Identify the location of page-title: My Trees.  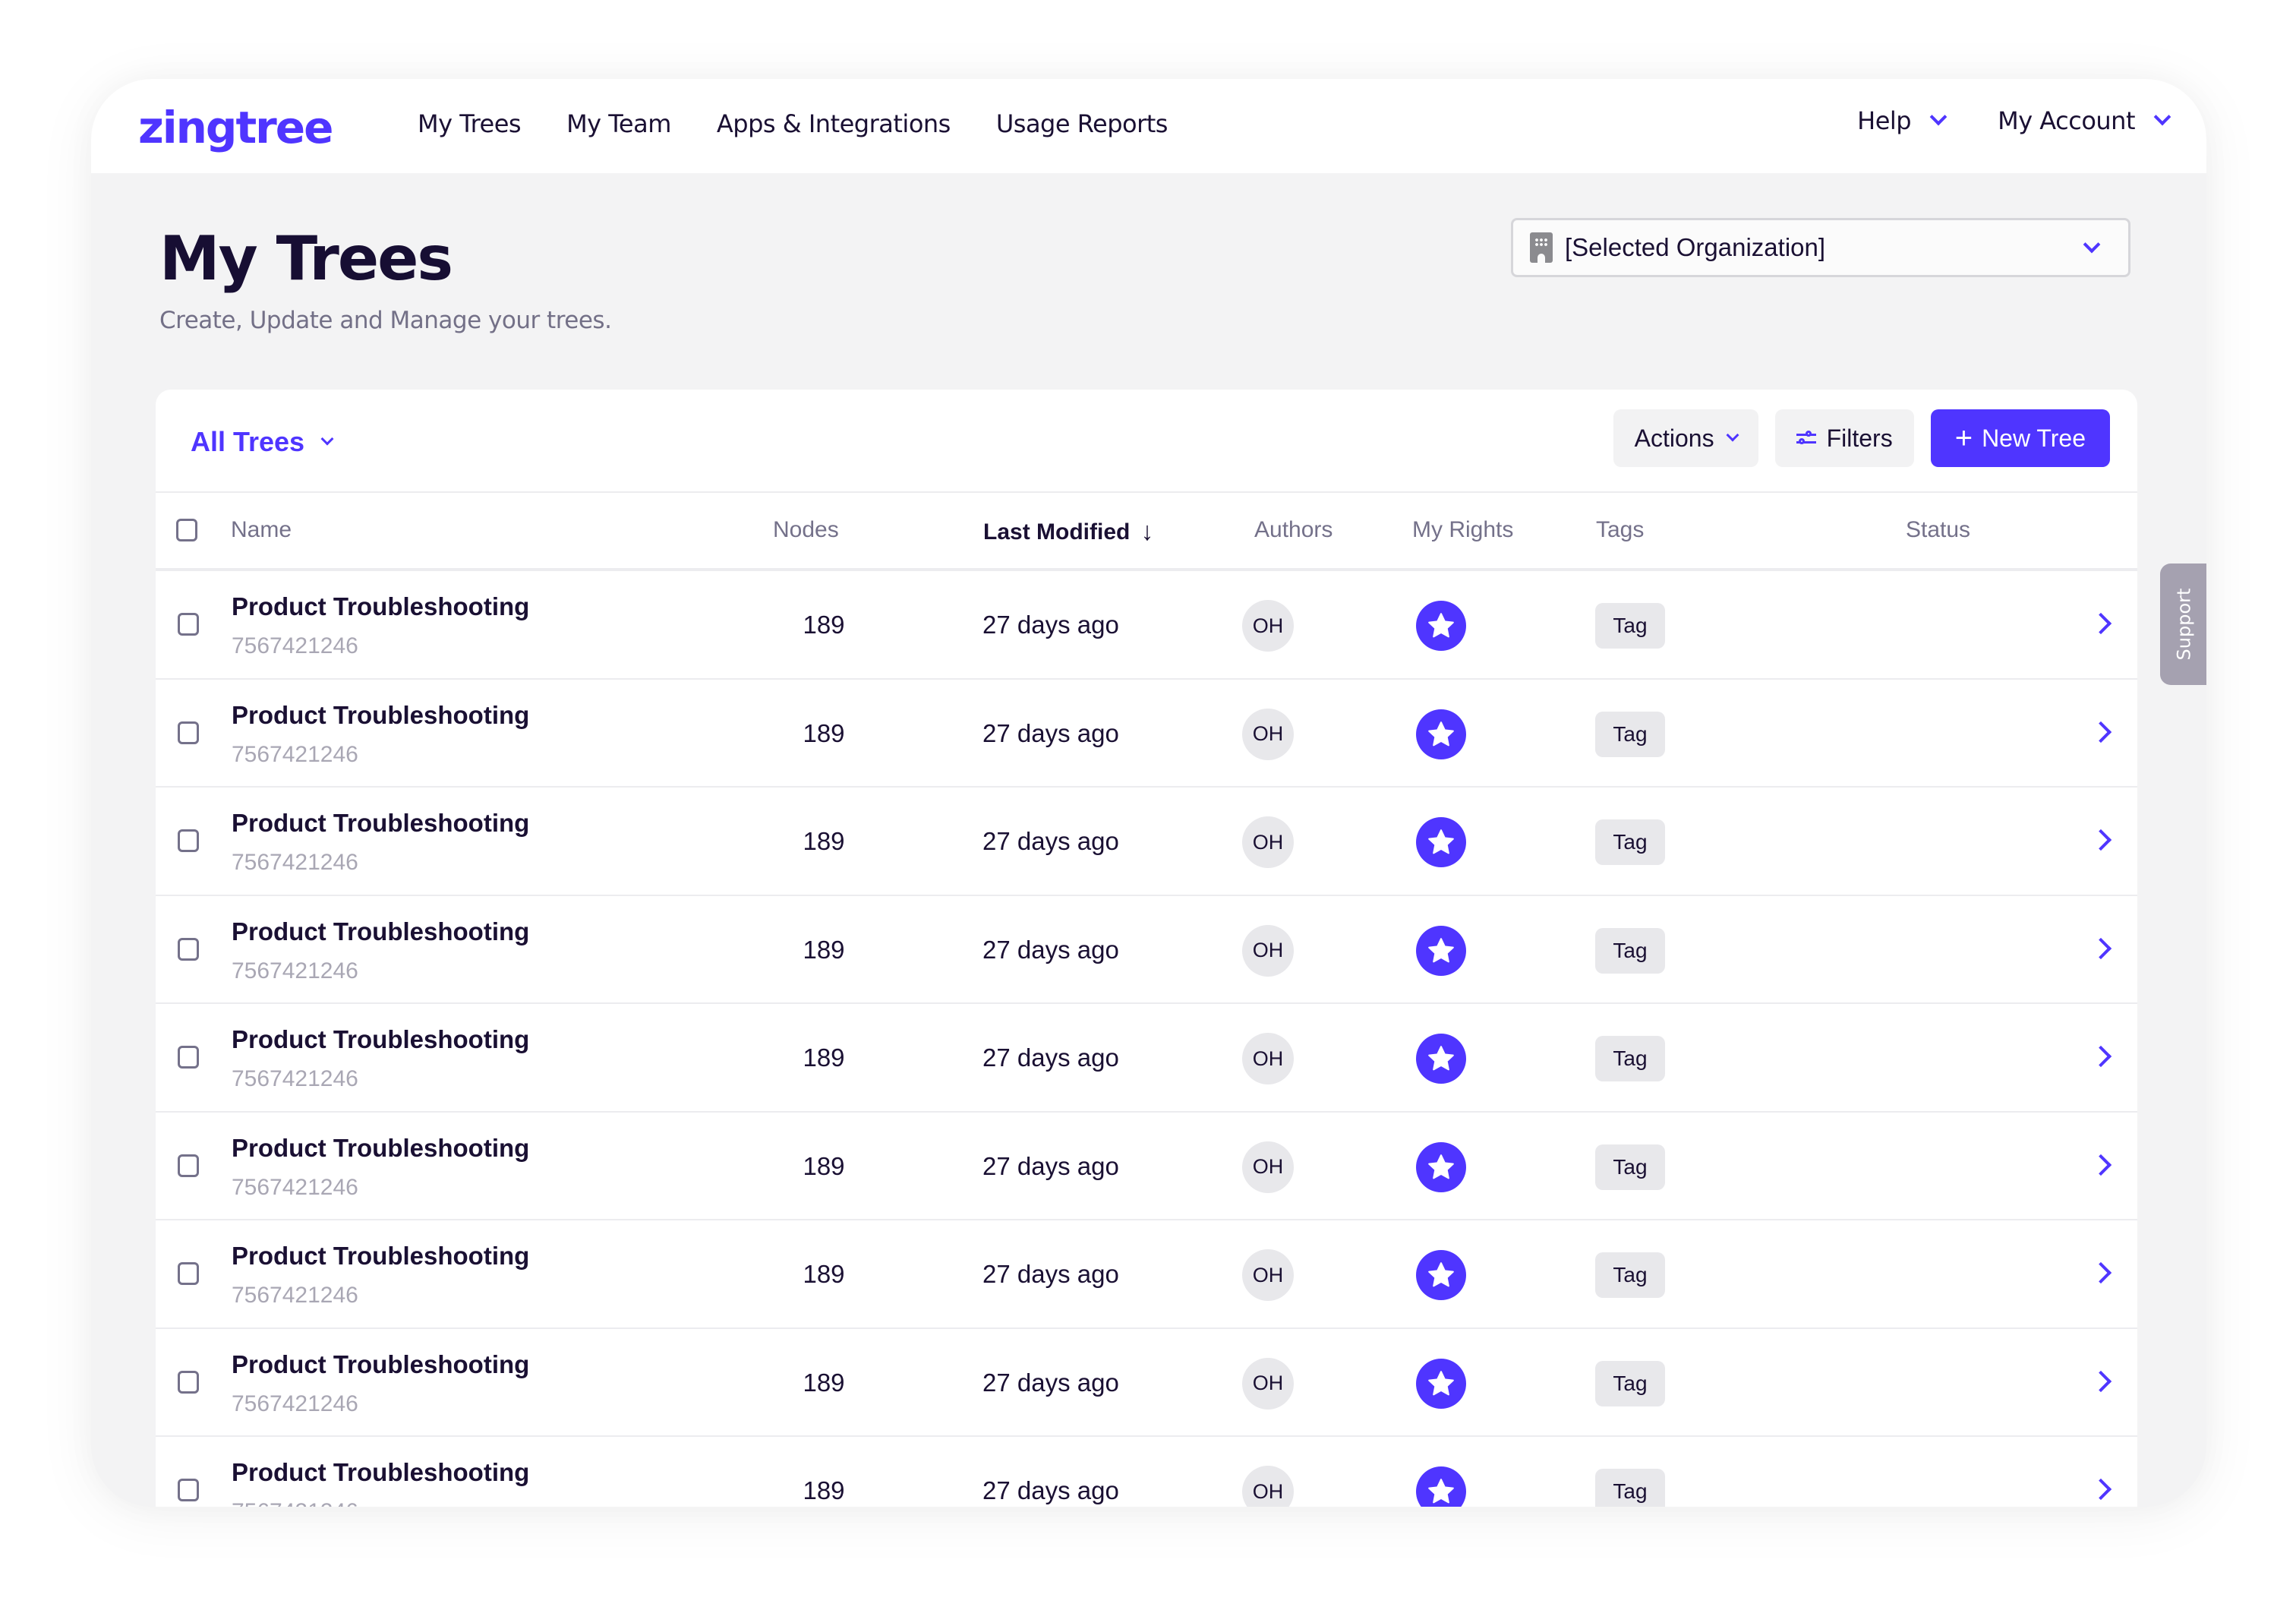
(306, 258).